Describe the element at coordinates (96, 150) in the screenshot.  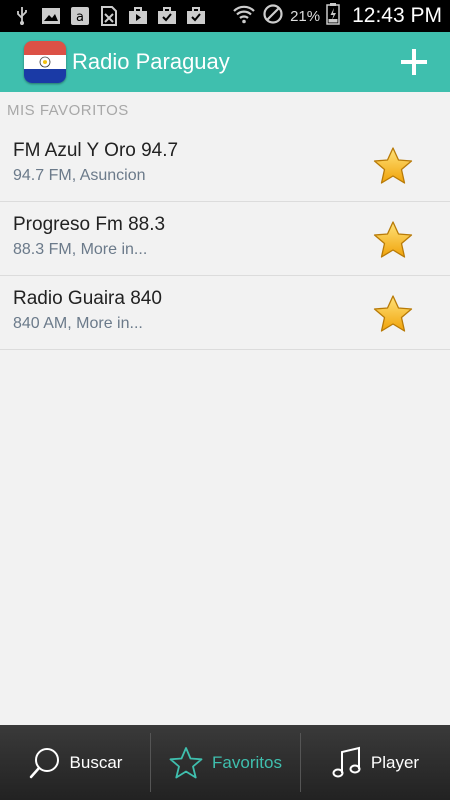
I see `station-name: FM Azul Y Oro 94.7` at that location.